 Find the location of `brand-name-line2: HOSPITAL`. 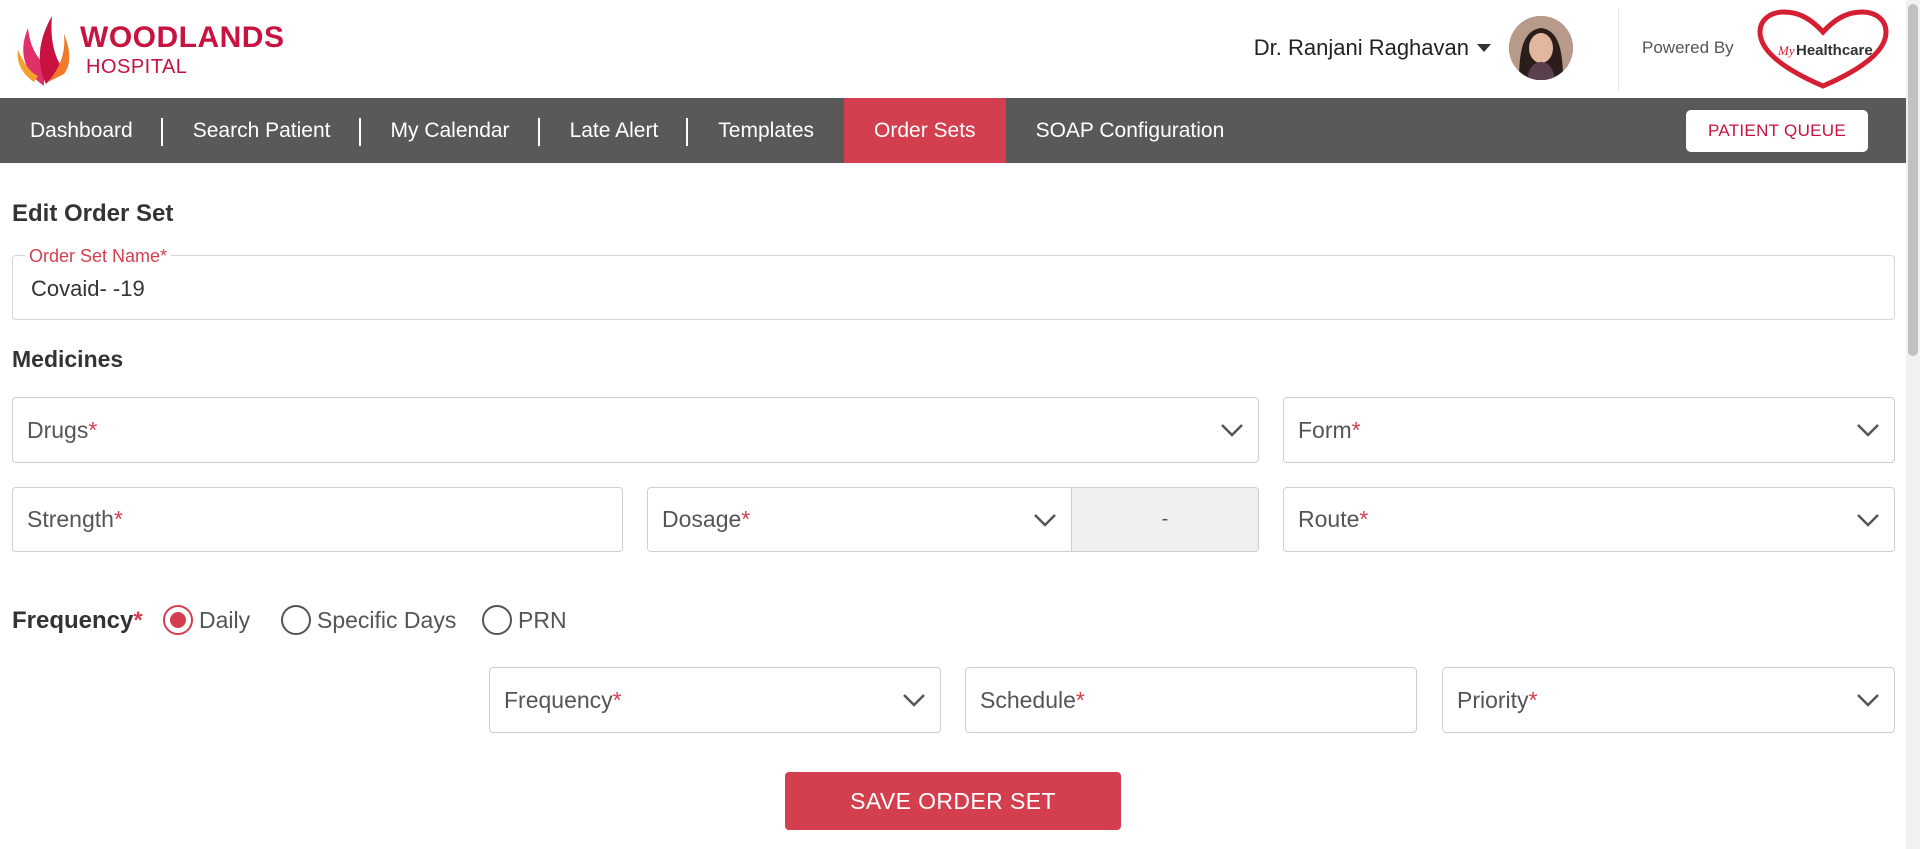

brand-name-line2: HOSPITAL is located at coordinates (137, 67).